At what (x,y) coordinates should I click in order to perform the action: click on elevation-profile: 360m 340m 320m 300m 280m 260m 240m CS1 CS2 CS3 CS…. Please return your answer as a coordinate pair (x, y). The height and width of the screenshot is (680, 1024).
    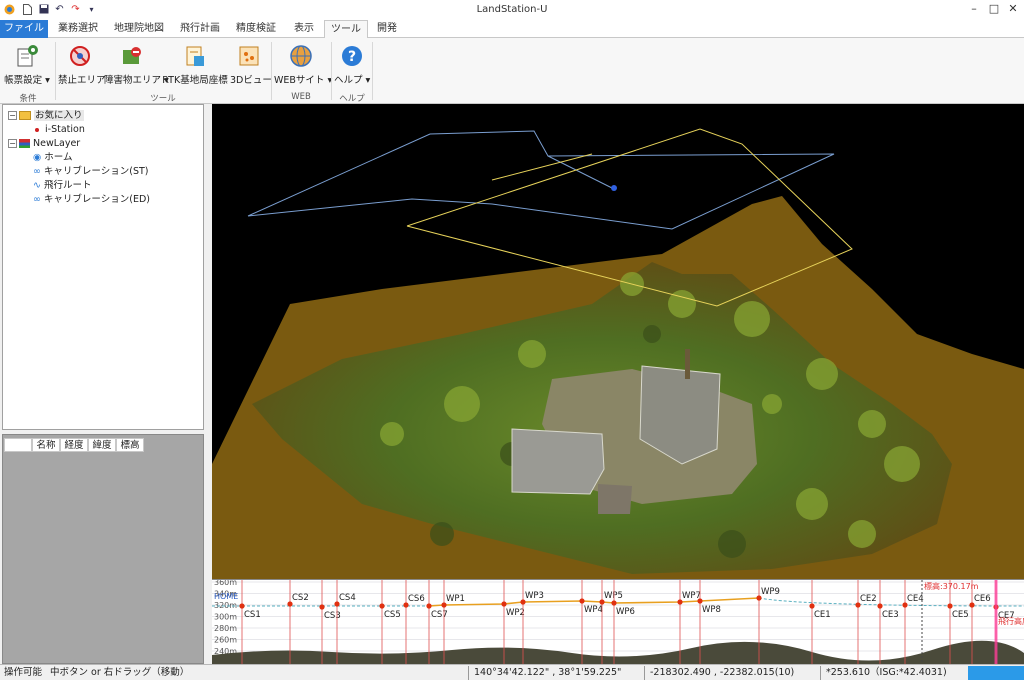
    Looking at the image, I should click on (618, 621).